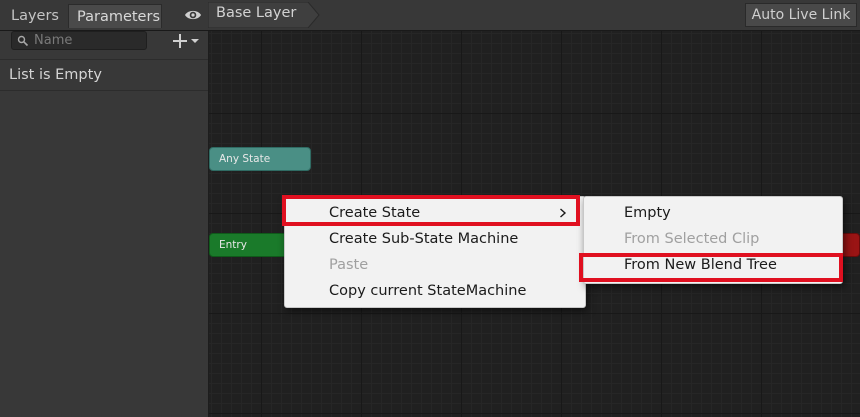 The image size is (860, 417). Describe the element at coordinates (193, 15) in the screenshot. I see `eye-icon` at that location.